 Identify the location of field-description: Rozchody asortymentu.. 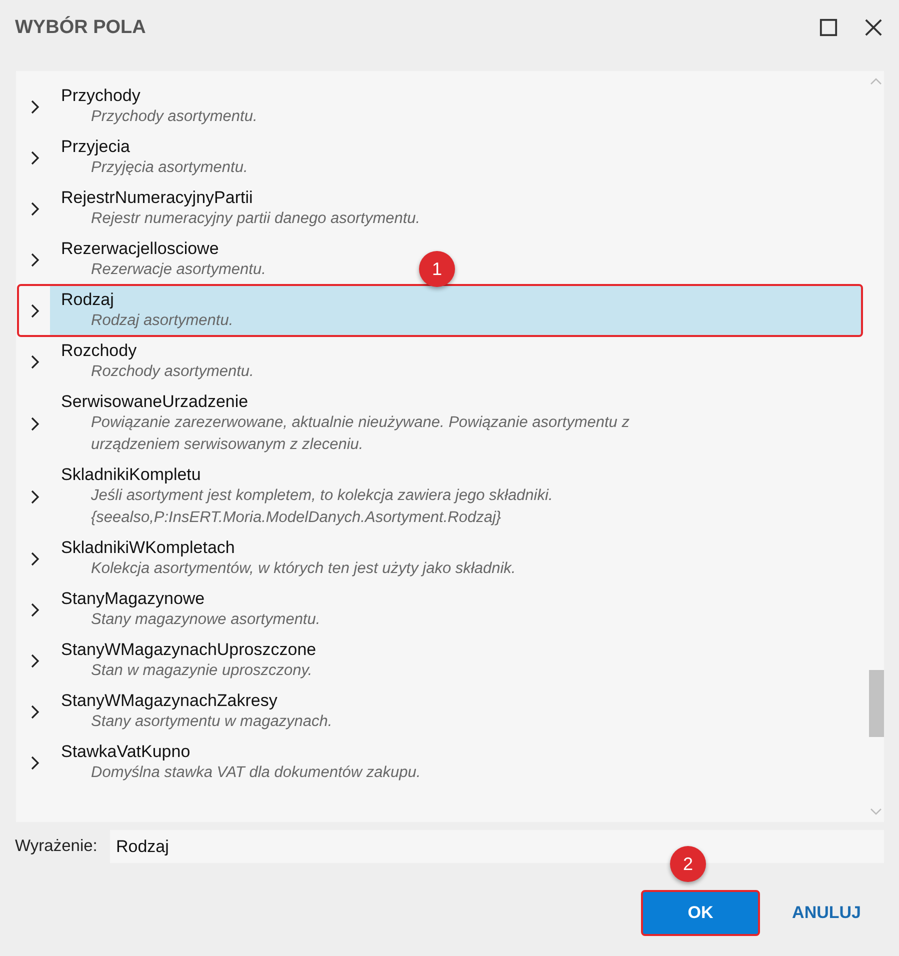
(172, 371).